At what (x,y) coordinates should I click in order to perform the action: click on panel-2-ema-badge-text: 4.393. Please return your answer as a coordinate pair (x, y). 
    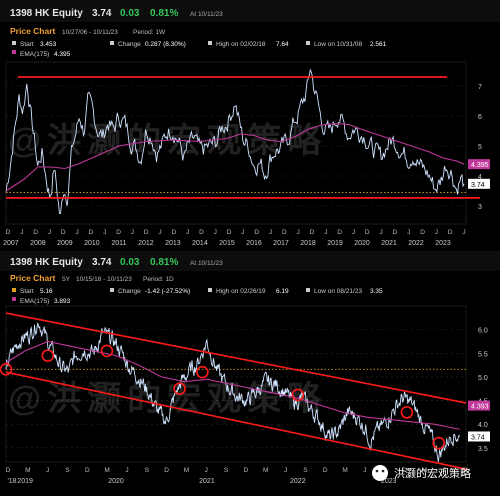
    Looking at the image, I should click on (480, 407).